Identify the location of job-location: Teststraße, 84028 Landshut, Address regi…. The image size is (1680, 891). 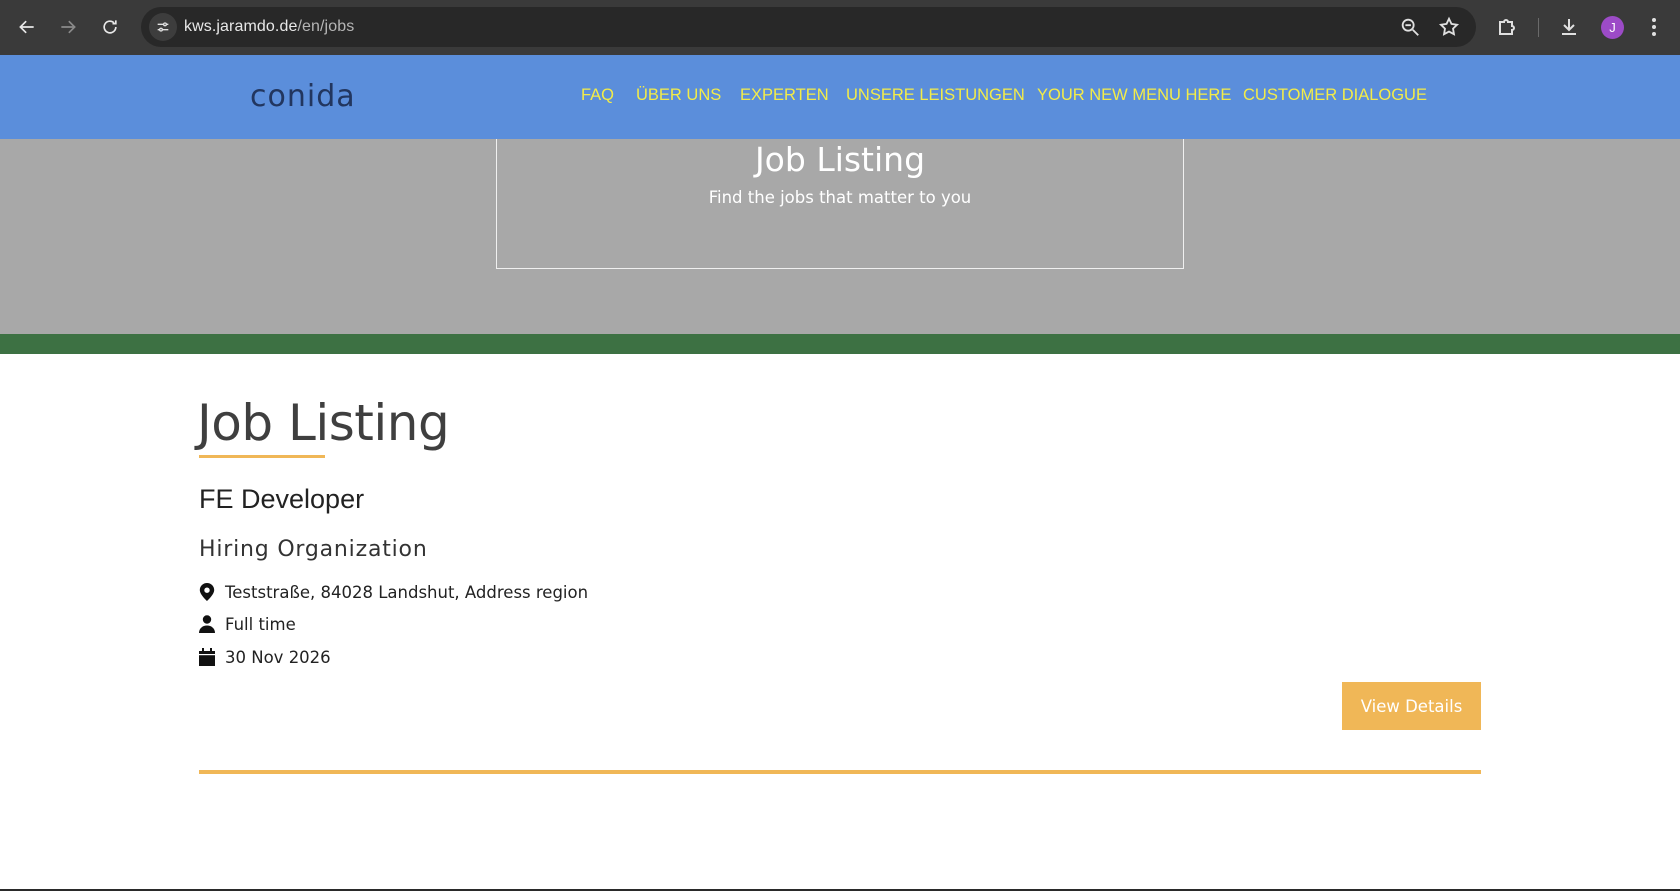
(393, 592).